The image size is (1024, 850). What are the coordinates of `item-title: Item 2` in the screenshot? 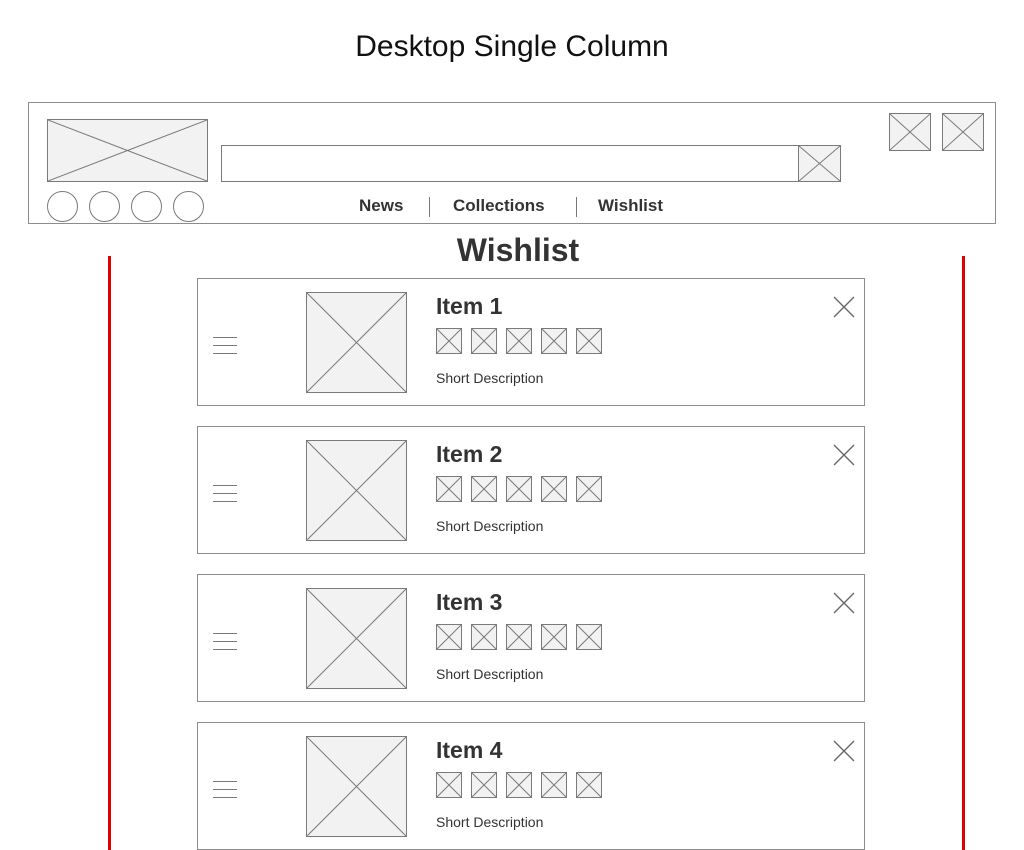 It's located at (469, 454).